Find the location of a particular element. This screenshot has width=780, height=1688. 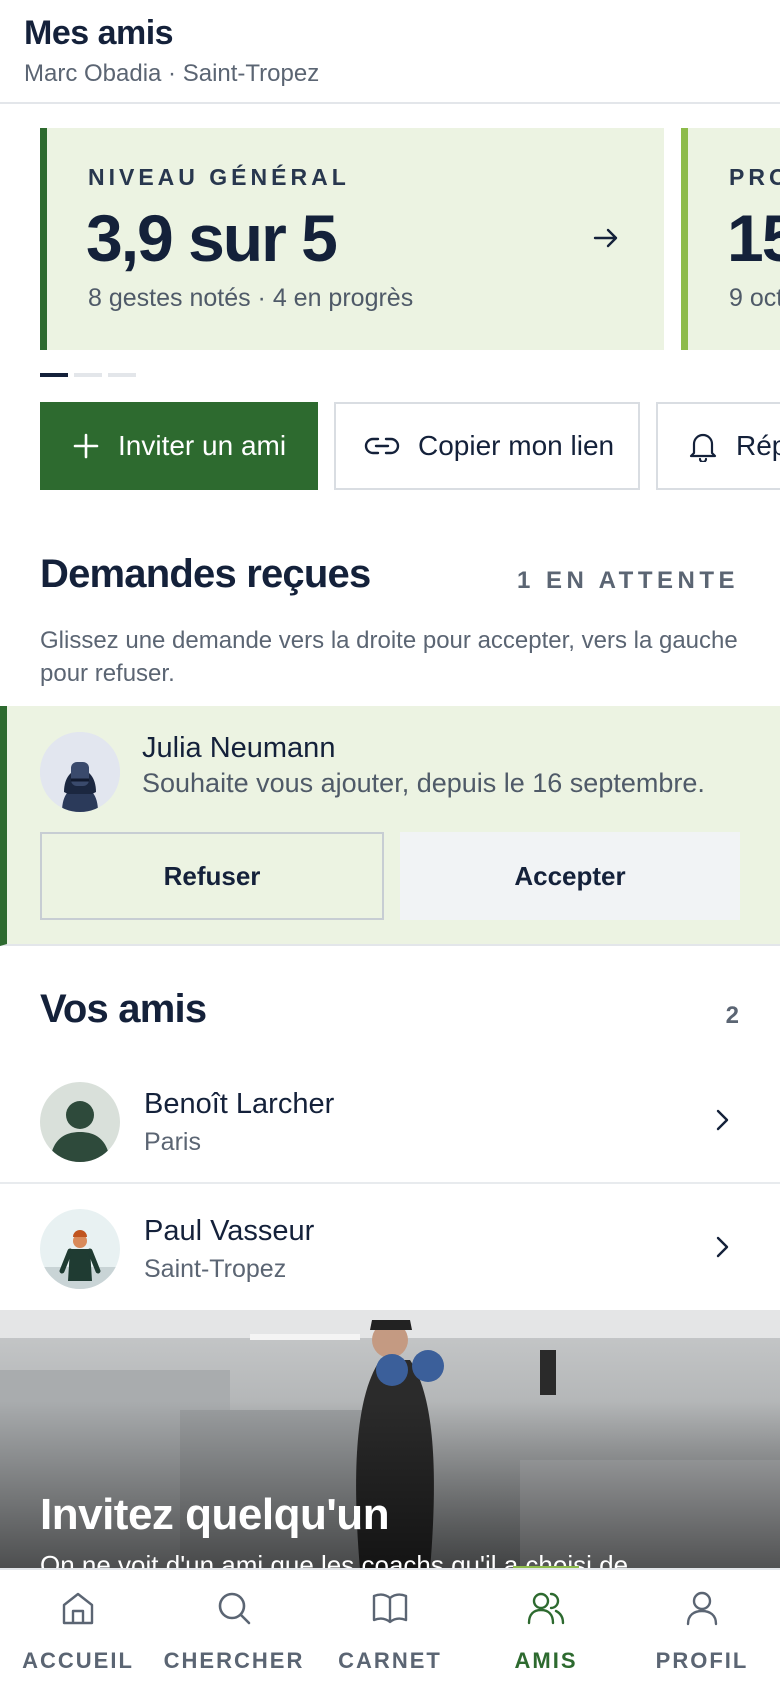

accept-button: Accepter is located at coordinates (570, 876).